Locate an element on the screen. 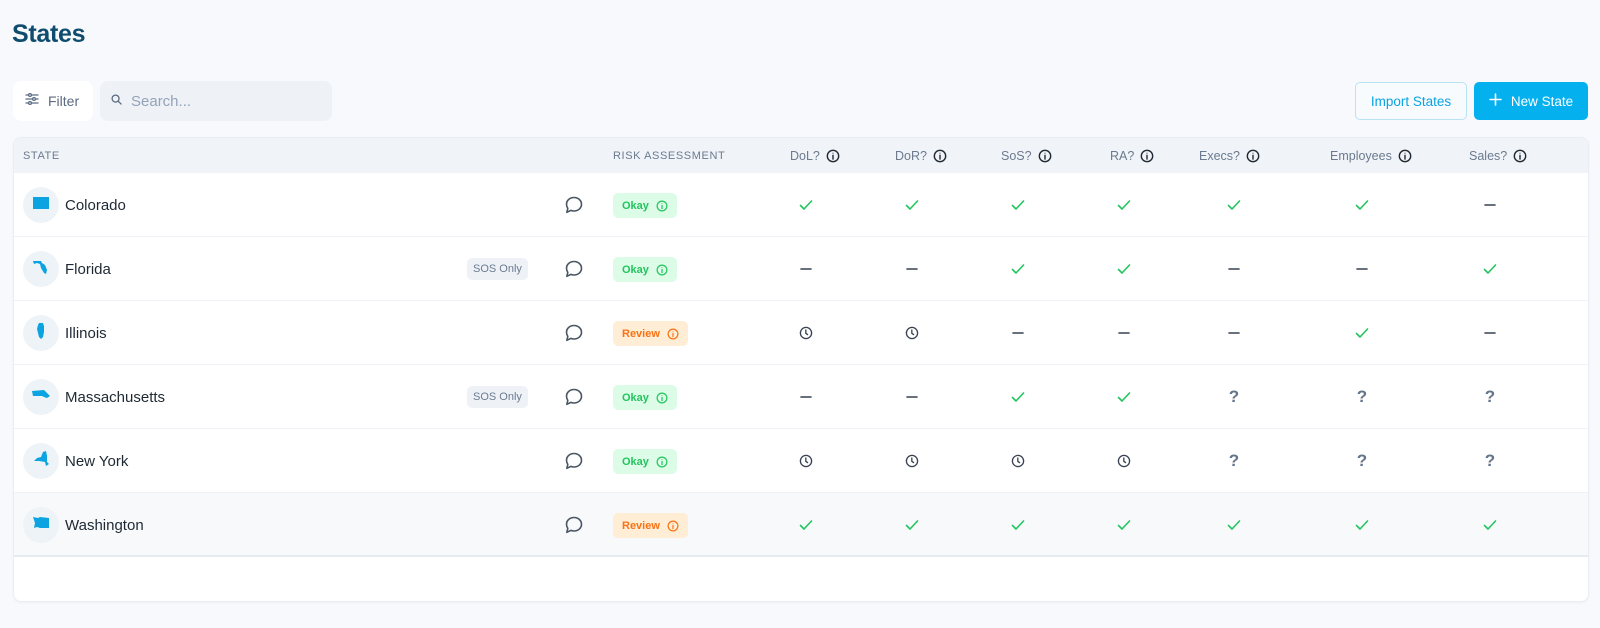 This screenshot has height=628, width=1600. state-name: Florida is located at coordinates (88, 269).